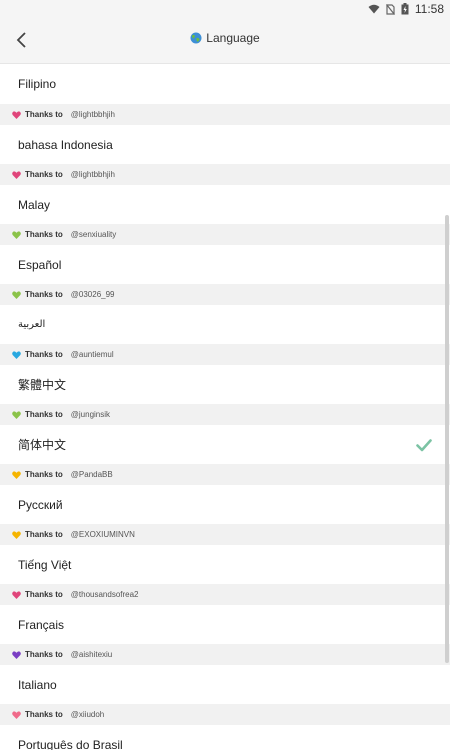 The image size is (450, 750). I want to click on page-title: Language, so click(233, 38).